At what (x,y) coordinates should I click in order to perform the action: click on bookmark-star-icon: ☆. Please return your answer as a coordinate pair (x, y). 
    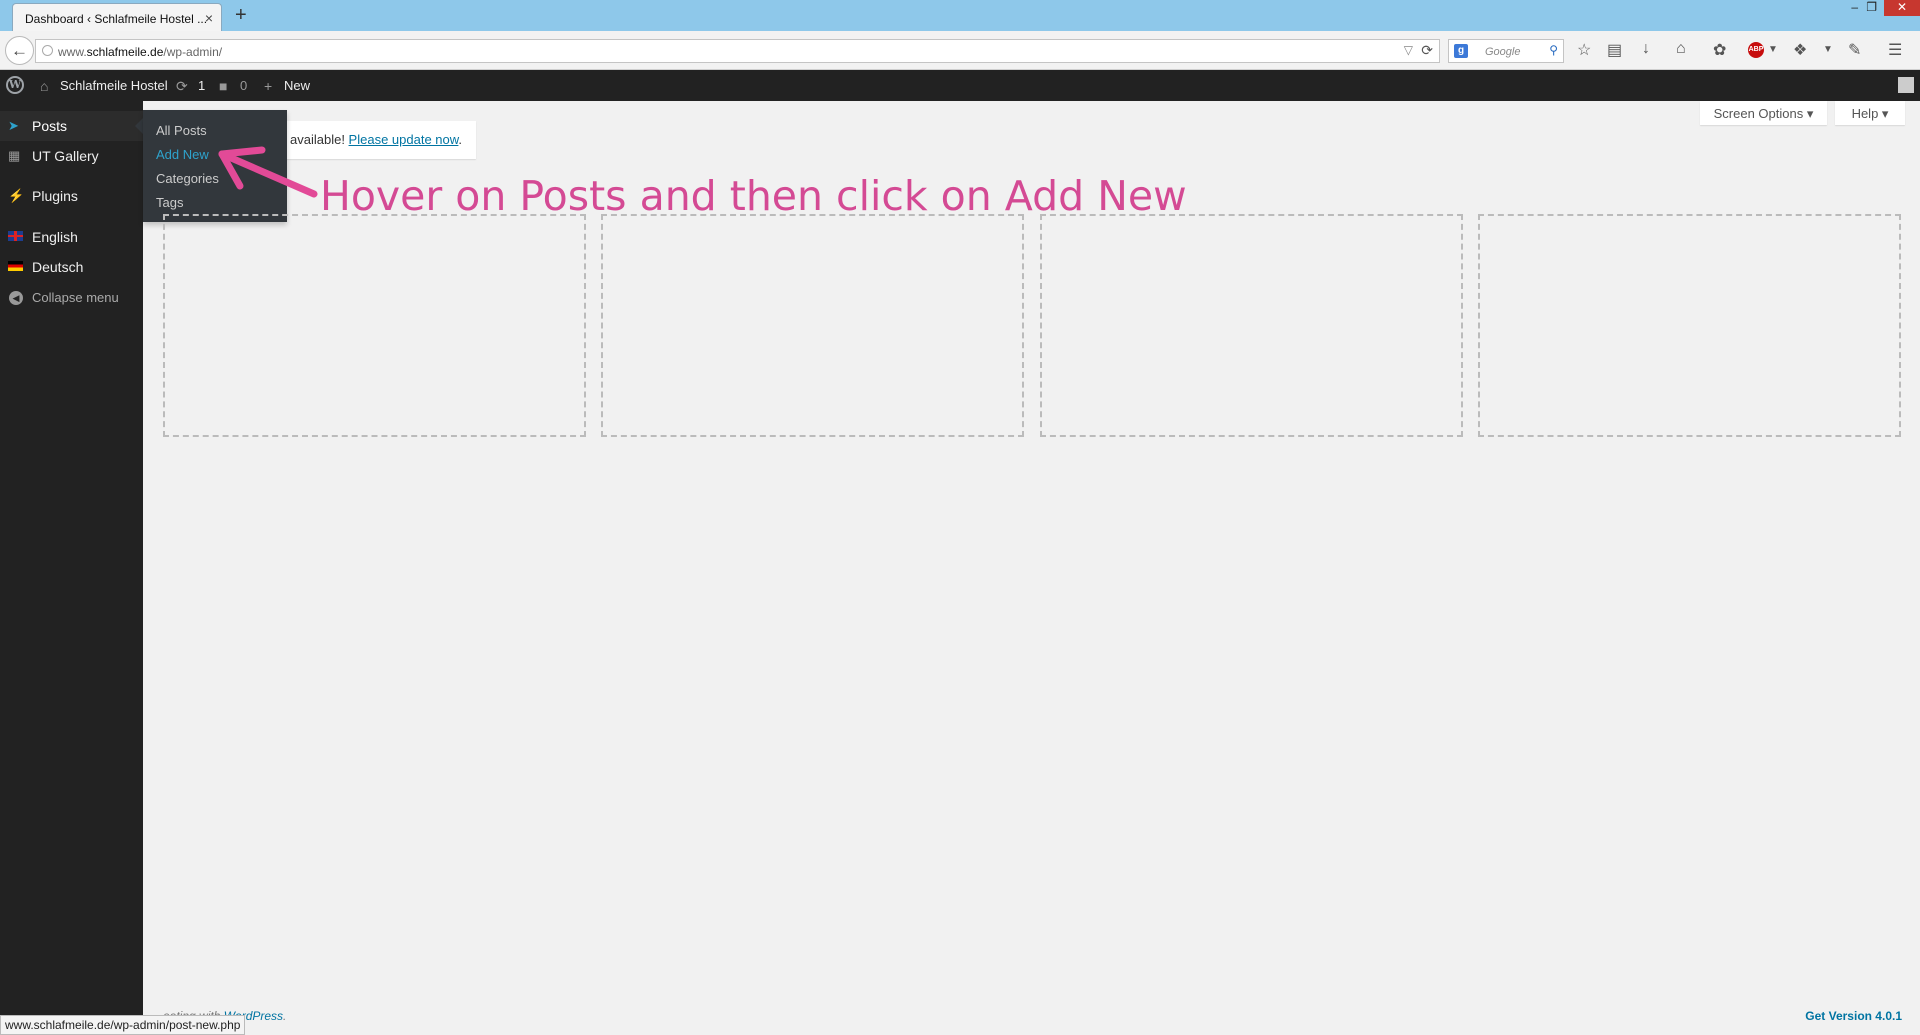
    Looking at the image, I should click on (1584, 50).